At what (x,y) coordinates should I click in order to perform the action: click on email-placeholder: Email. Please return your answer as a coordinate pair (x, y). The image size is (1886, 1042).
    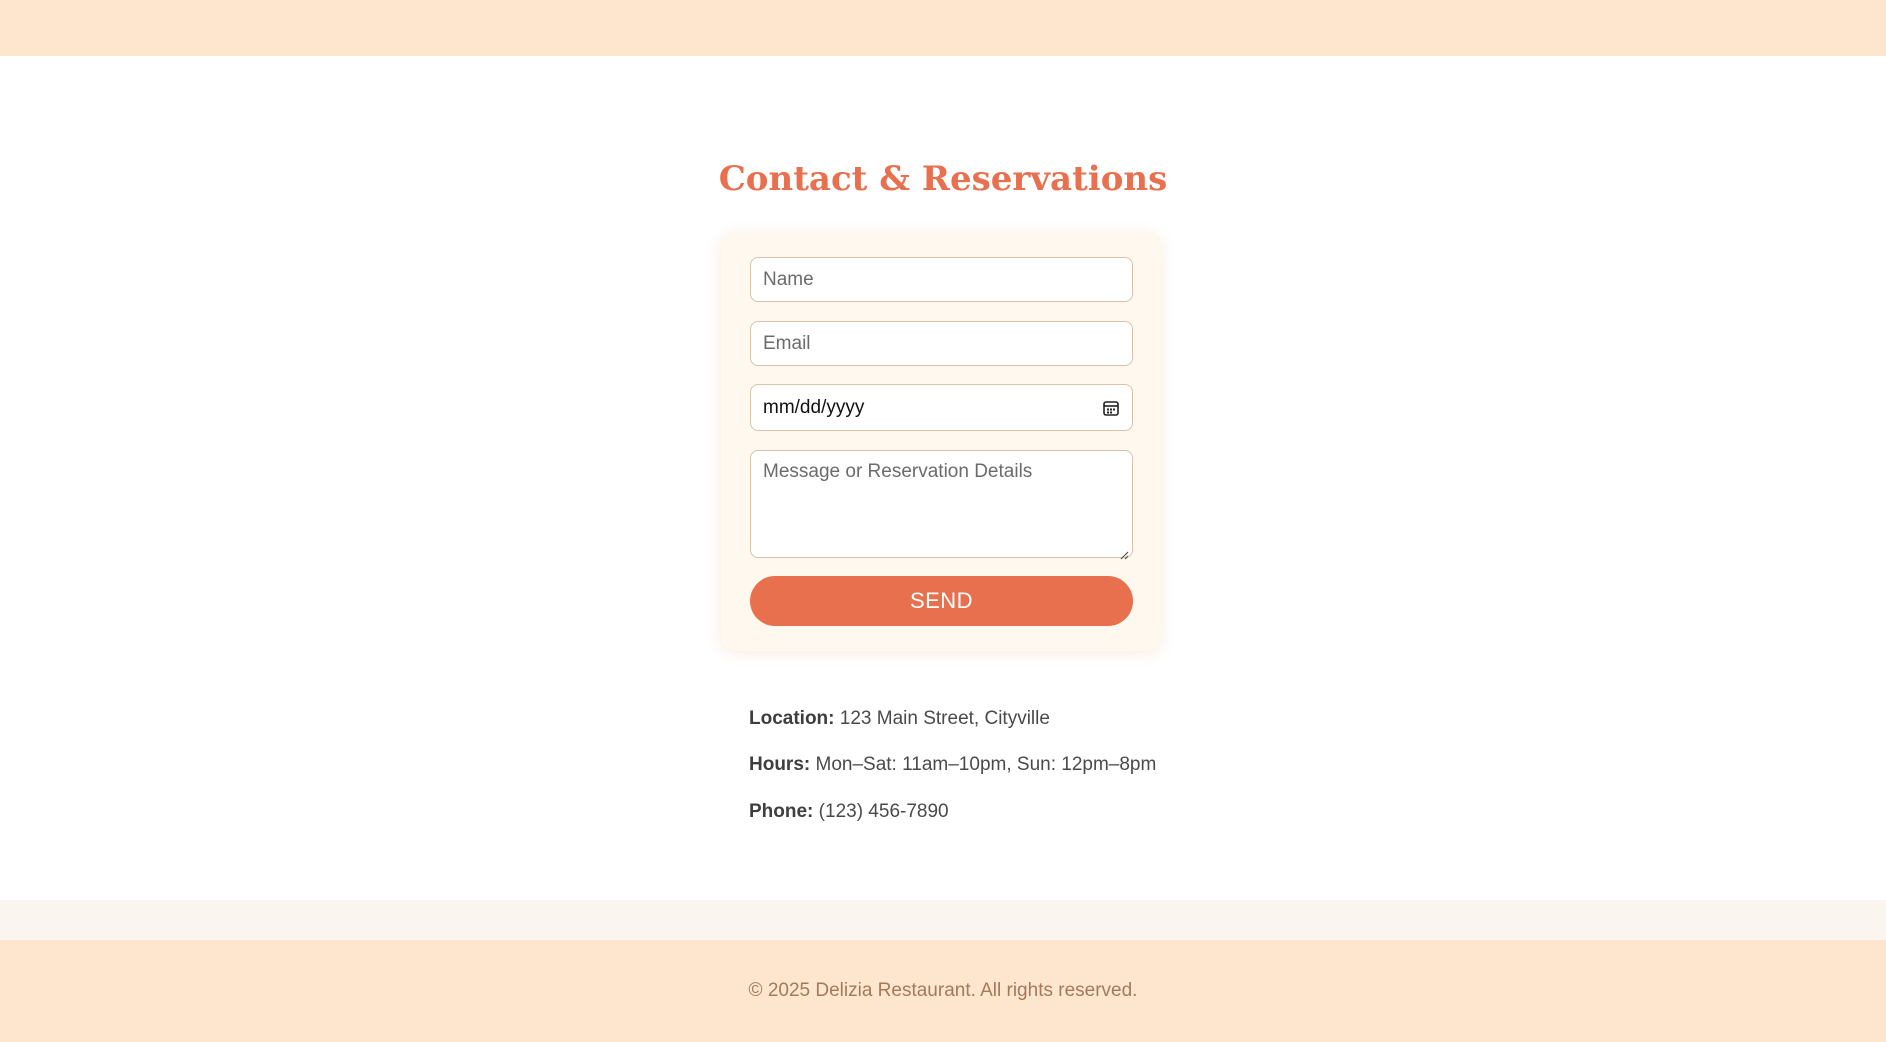
    Looking at the image, I should click on (787, 343).